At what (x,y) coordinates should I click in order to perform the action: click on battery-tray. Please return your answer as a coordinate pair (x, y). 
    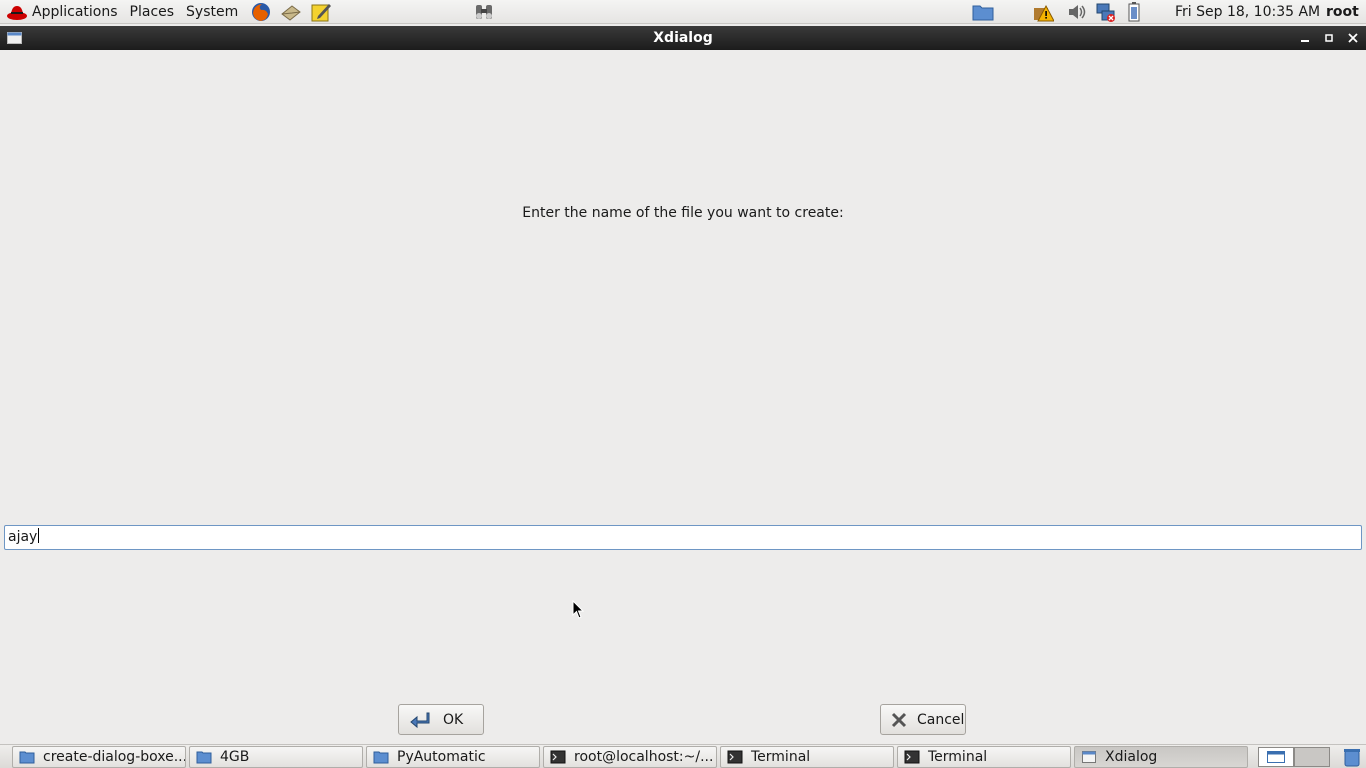
    Looking at the image, I should click on (1134, 12).